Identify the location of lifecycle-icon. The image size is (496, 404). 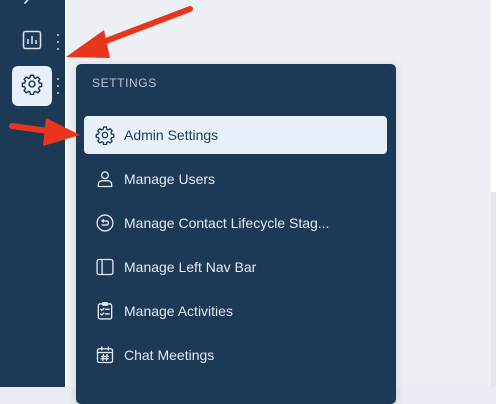
(105, 223).